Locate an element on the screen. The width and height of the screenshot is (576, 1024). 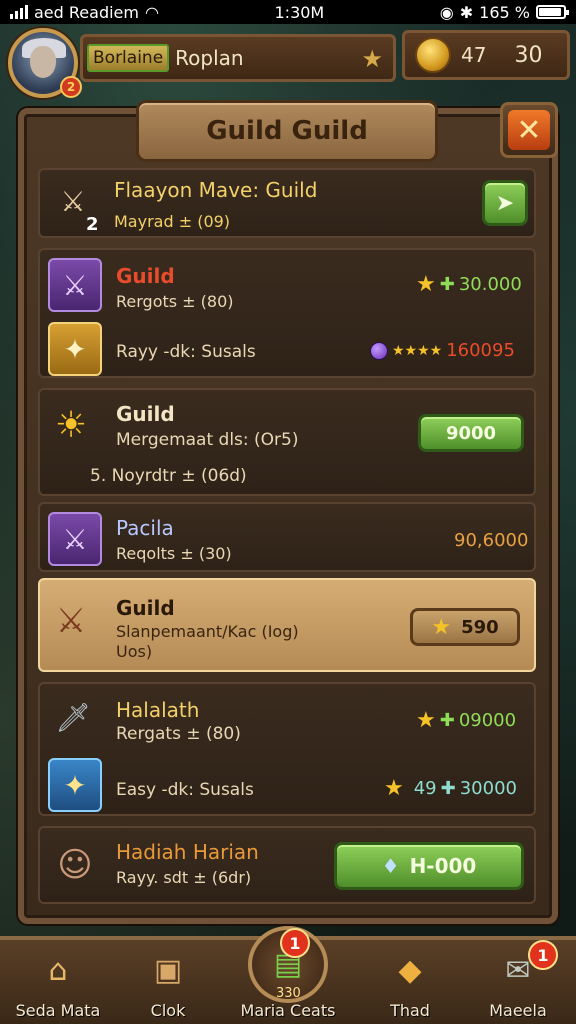
tab-thad: ◆ Thad is located at coordinates (410, 982).